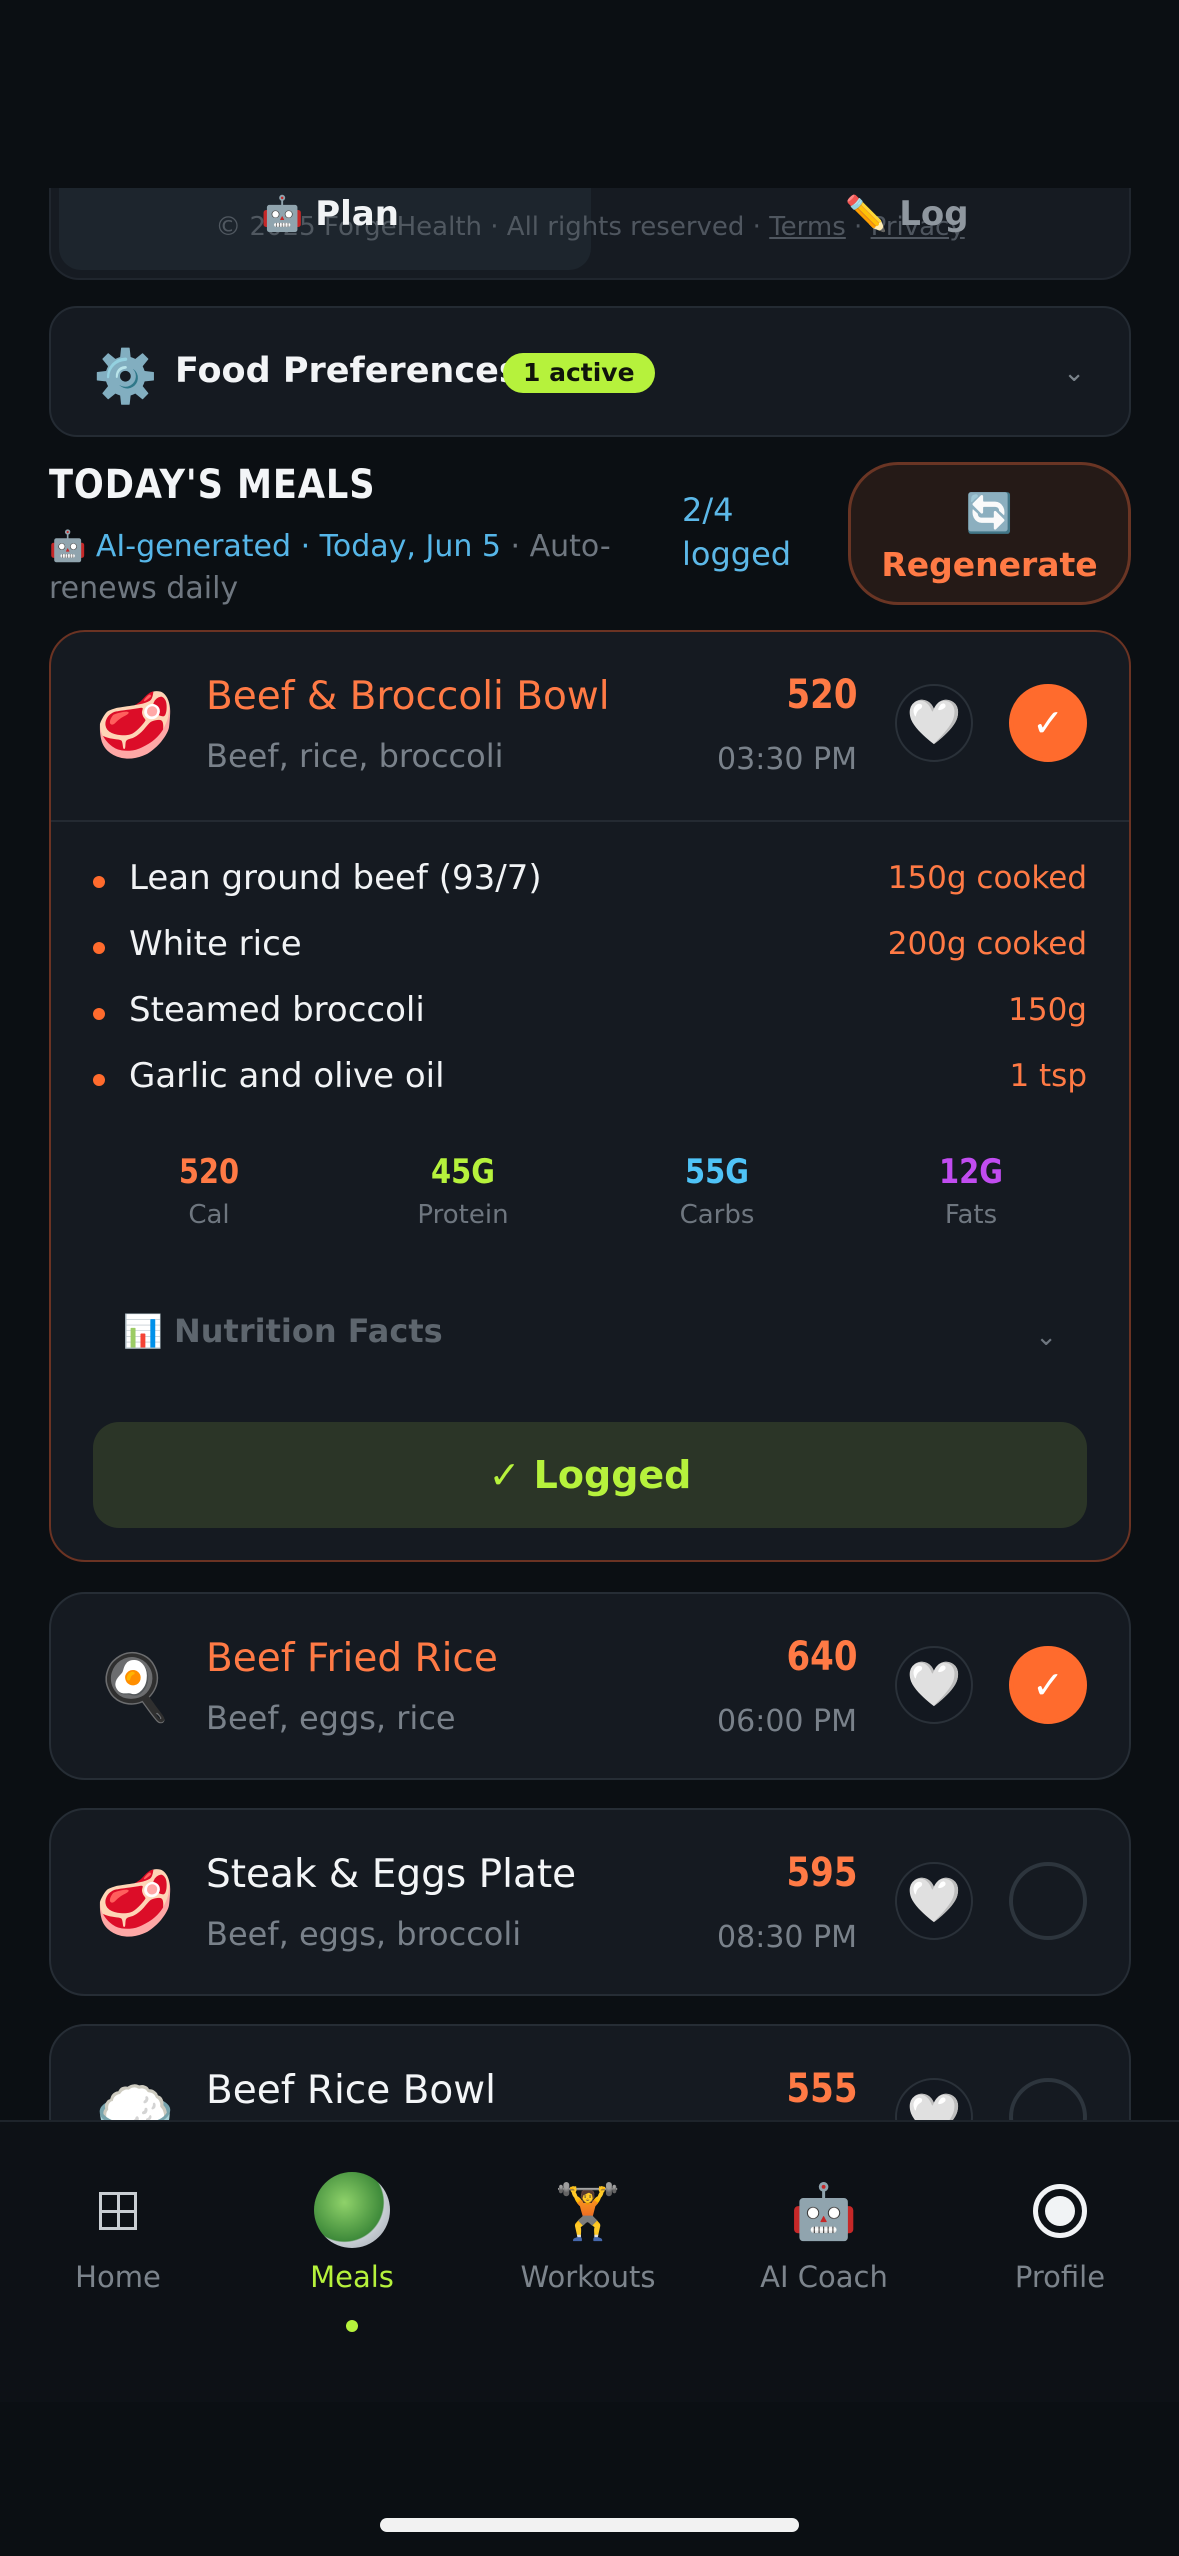 Image resolution: width=1179 pixels, height=2556 pixels. Describe the element at coordinates (590, 1011) in the screenshot. I see `ingredient-row: Steamed broccoli 150g` at that location.